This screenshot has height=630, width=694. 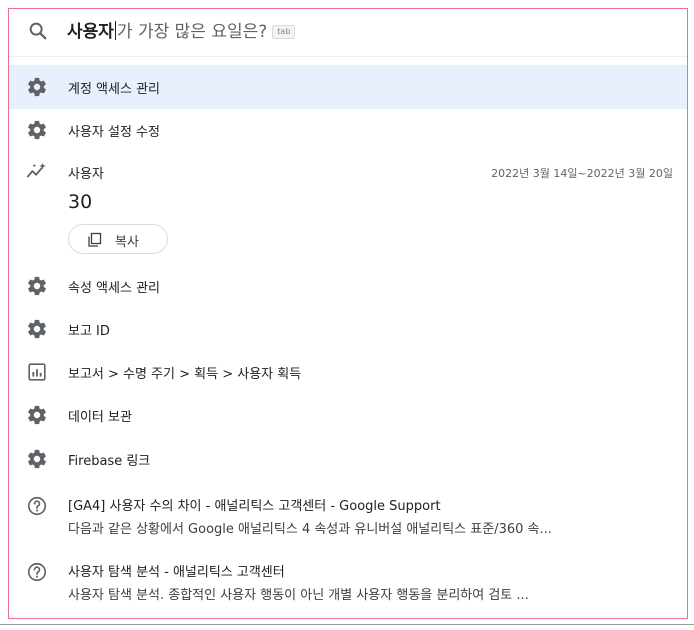 I want to click on report-icon, so click(x=37, y=372).